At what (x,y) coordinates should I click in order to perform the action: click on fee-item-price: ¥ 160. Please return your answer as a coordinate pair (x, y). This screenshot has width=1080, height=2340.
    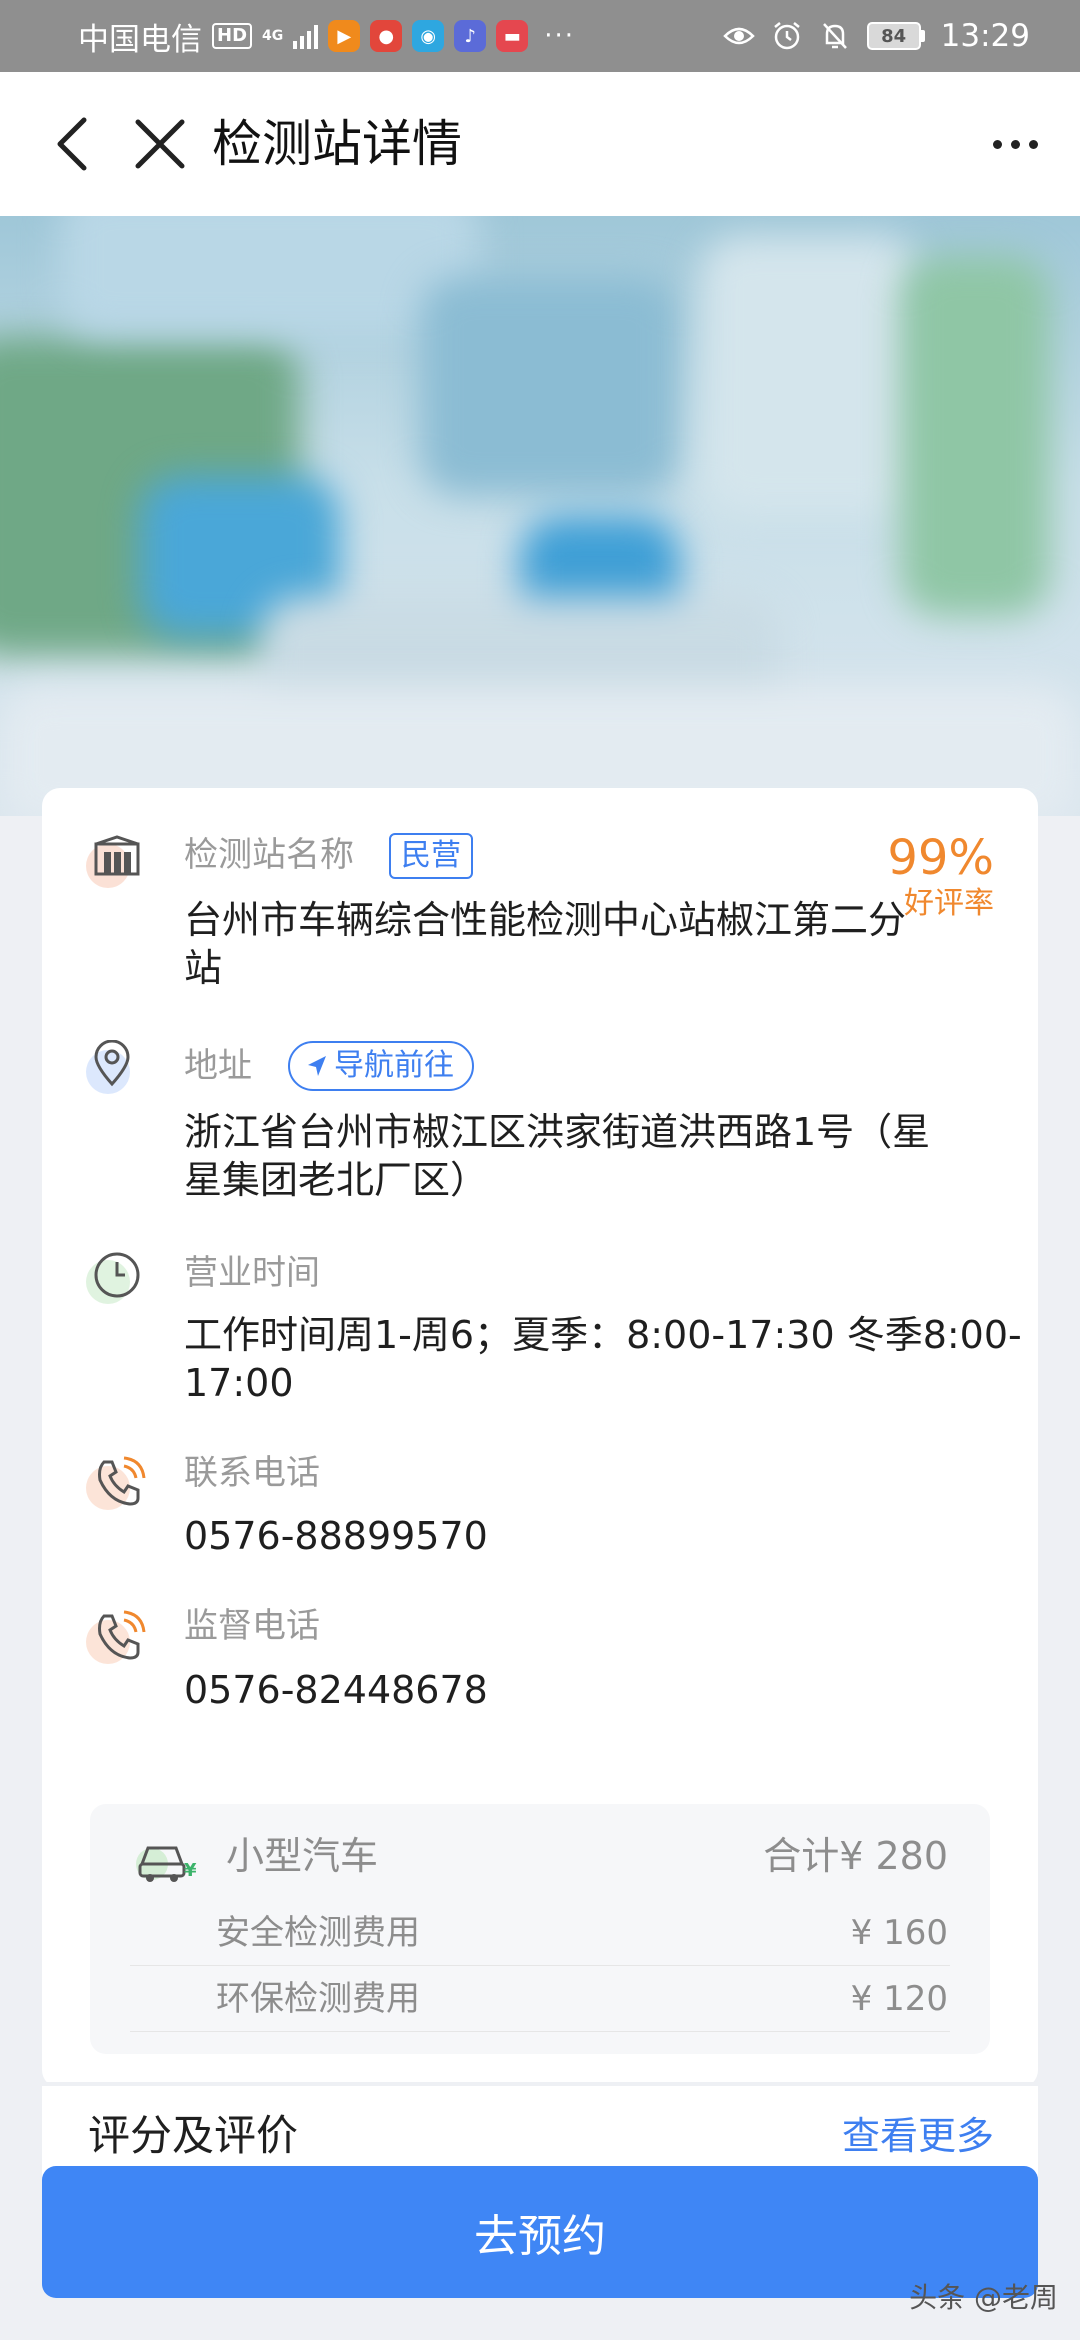
    Looking at the image, I should click on (899, 1933).